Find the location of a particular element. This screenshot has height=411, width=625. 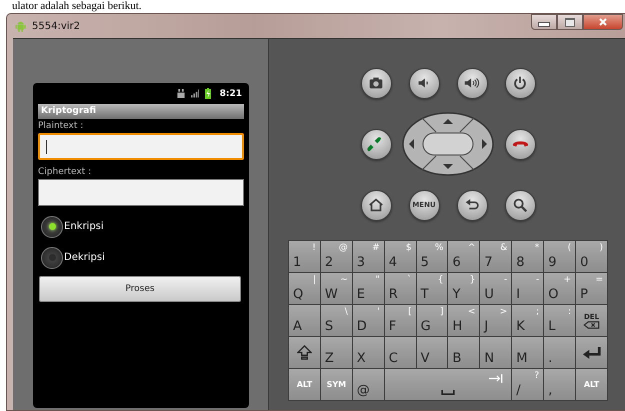

keyboard-key: Q | is located at coordinates (304, 288).